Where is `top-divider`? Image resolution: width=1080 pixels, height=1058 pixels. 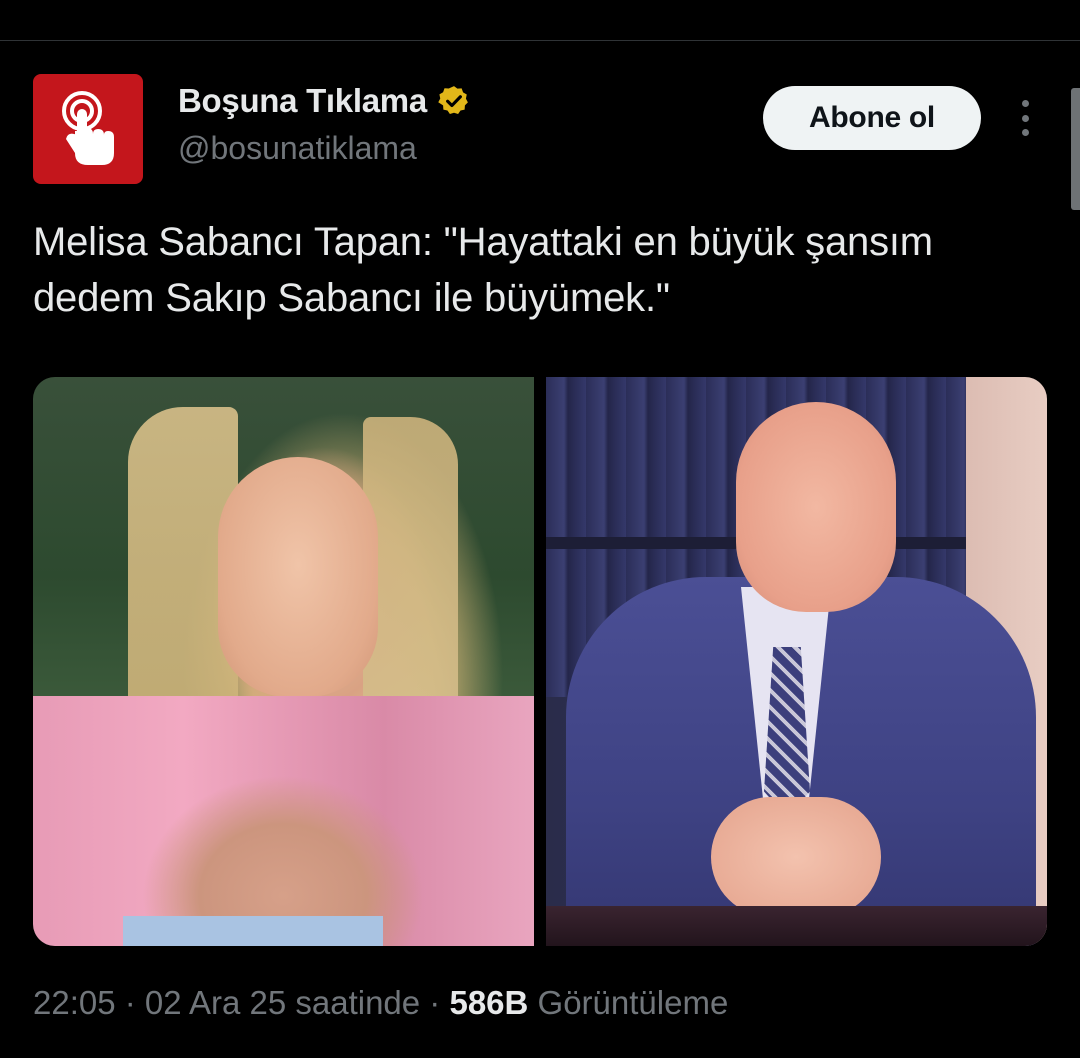 top-divider is located at coordinates (540, 40).